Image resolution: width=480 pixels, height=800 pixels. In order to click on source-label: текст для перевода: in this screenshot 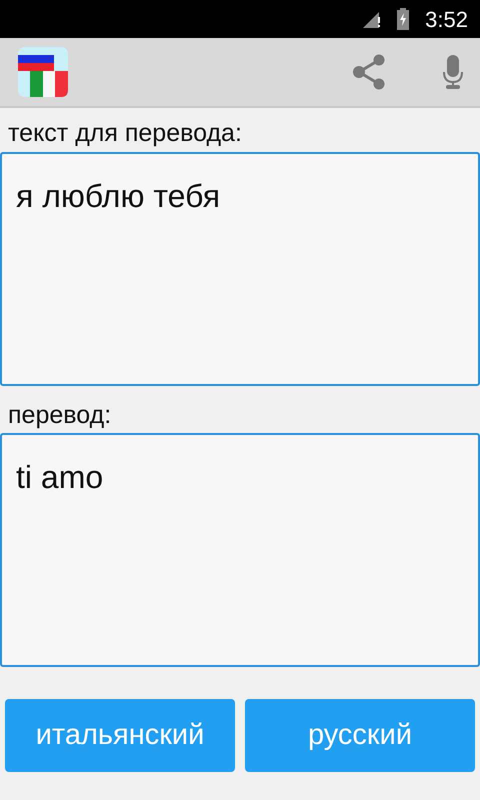, I will do `click(125, 133)`.